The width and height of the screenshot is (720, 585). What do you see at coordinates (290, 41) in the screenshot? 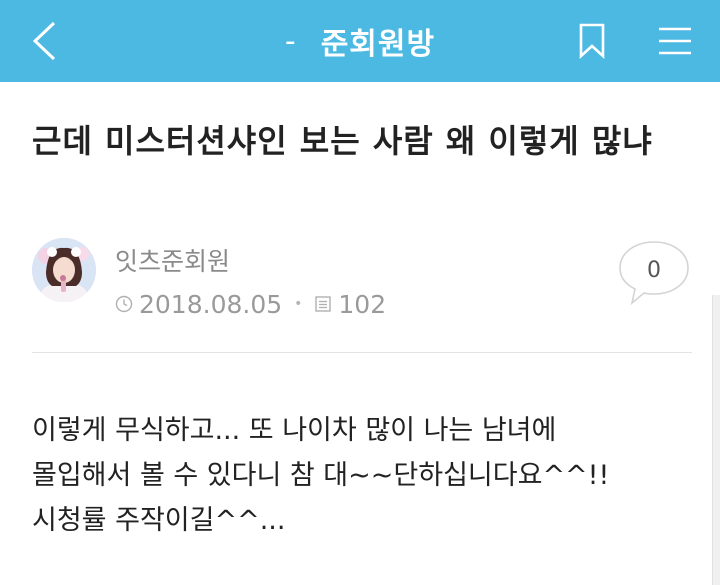
I see `title-dash: -` at bounding box center [290, 41].